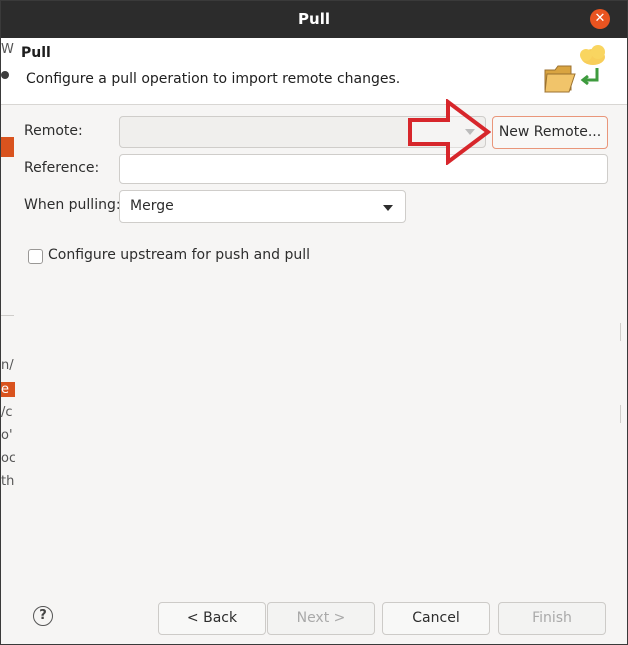 Image resolution: width=628 pixels, height=645 pixels. Describe the element at coordinates (212, 618) in the screenshot. I see `back-button: < Back` at that location.